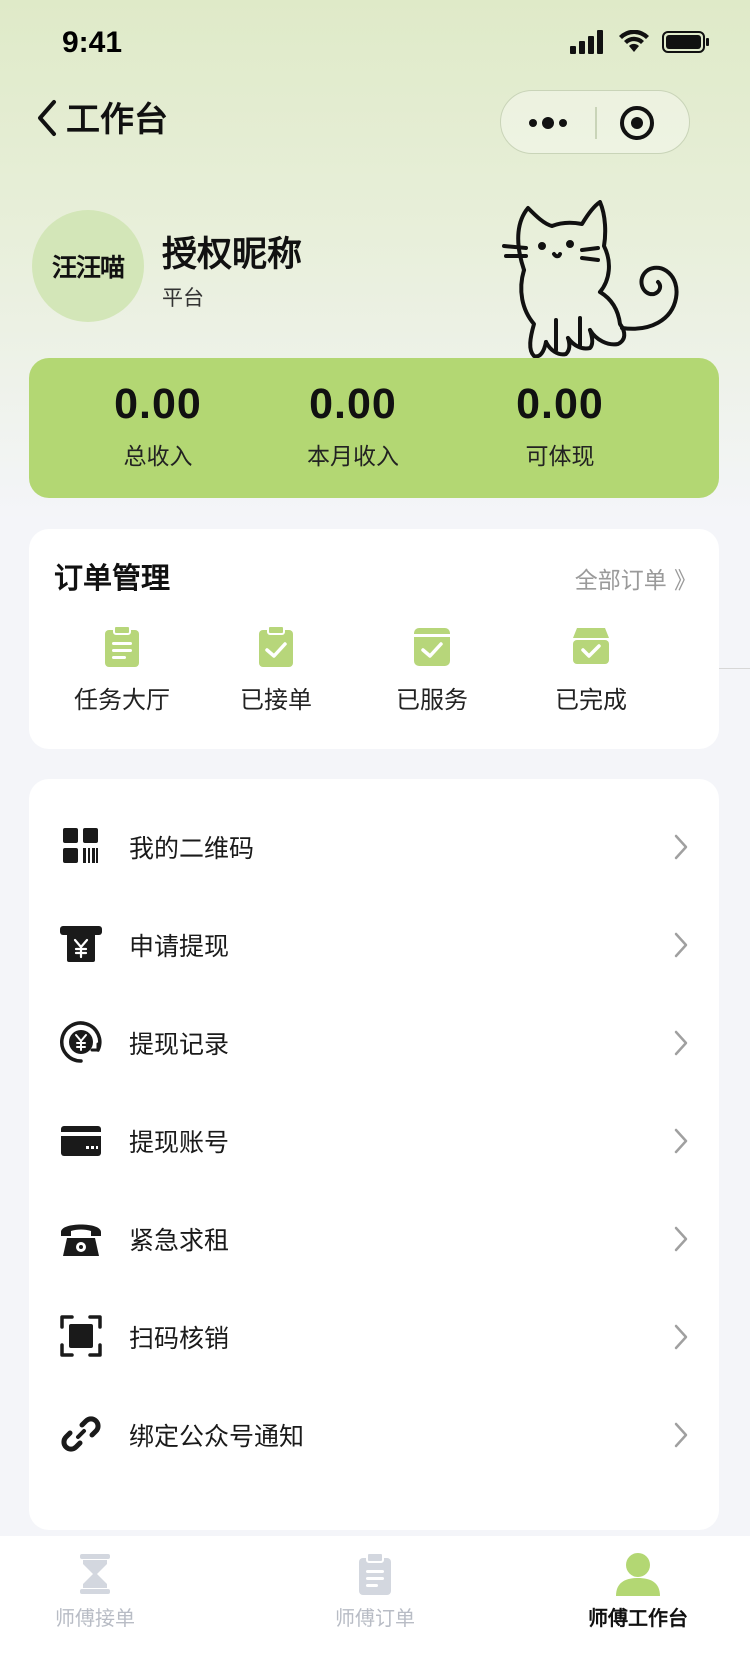 This screenshot has width=750, height=1660. Describe the element at coordinates (95, 1618) in the screenshot. I see `tab-label: 师傅接单` at that location.